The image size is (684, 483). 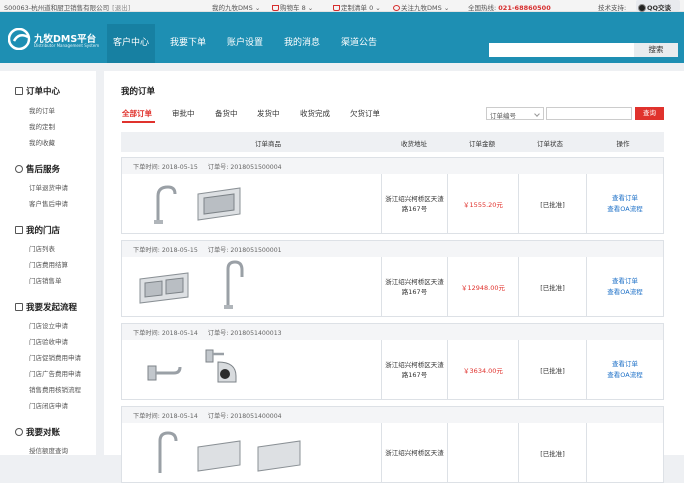 What do you see at coordinates (226, 113) in the screenshot?
I see `tab-preparing: 备货中` at bounding box center [226, 113].